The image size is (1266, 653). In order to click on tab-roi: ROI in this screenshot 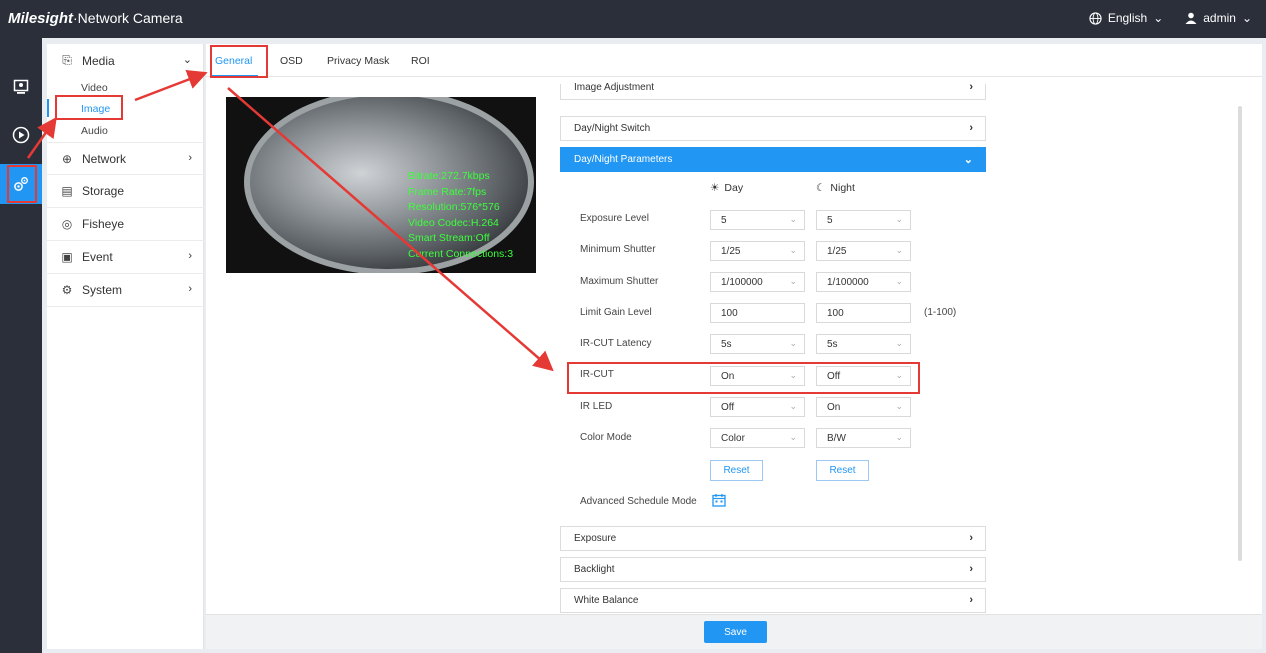, I will do `click(420, 61)`.